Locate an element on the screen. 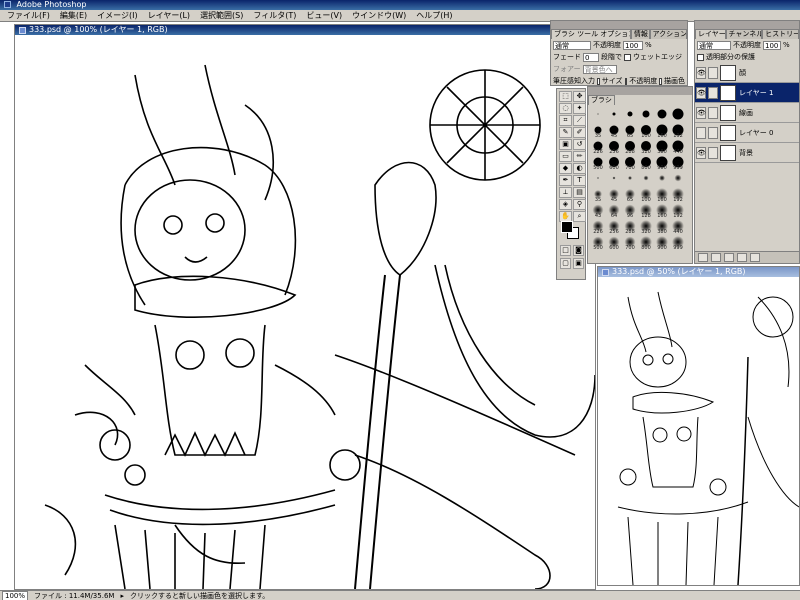  gradient-tool-icon: ▤ is located at coordinates (579, 192).